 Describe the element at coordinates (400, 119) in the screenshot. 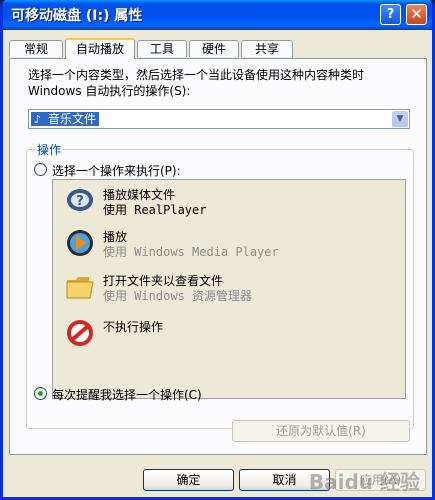

I see `chevron-down-icon: ▼` at that location.